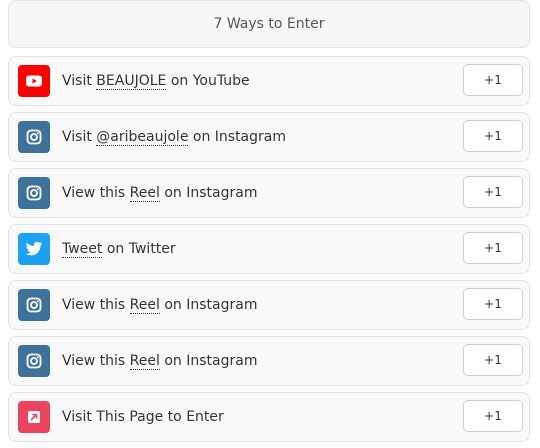 The width and height of the screenshot is (540, 448). What do you see at coordinates (34, 249) in the screenshot?
I see `twitter-icon` at bounding box center [34, 249].